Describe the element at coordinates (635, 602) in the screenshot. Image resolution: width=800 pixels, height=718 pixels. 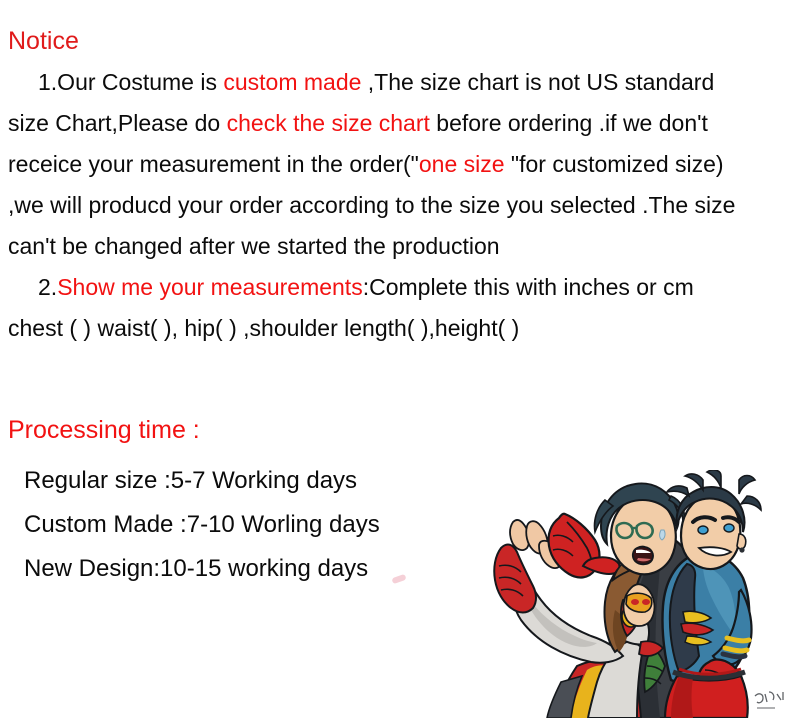
I see `mask-eye-left` at that location.